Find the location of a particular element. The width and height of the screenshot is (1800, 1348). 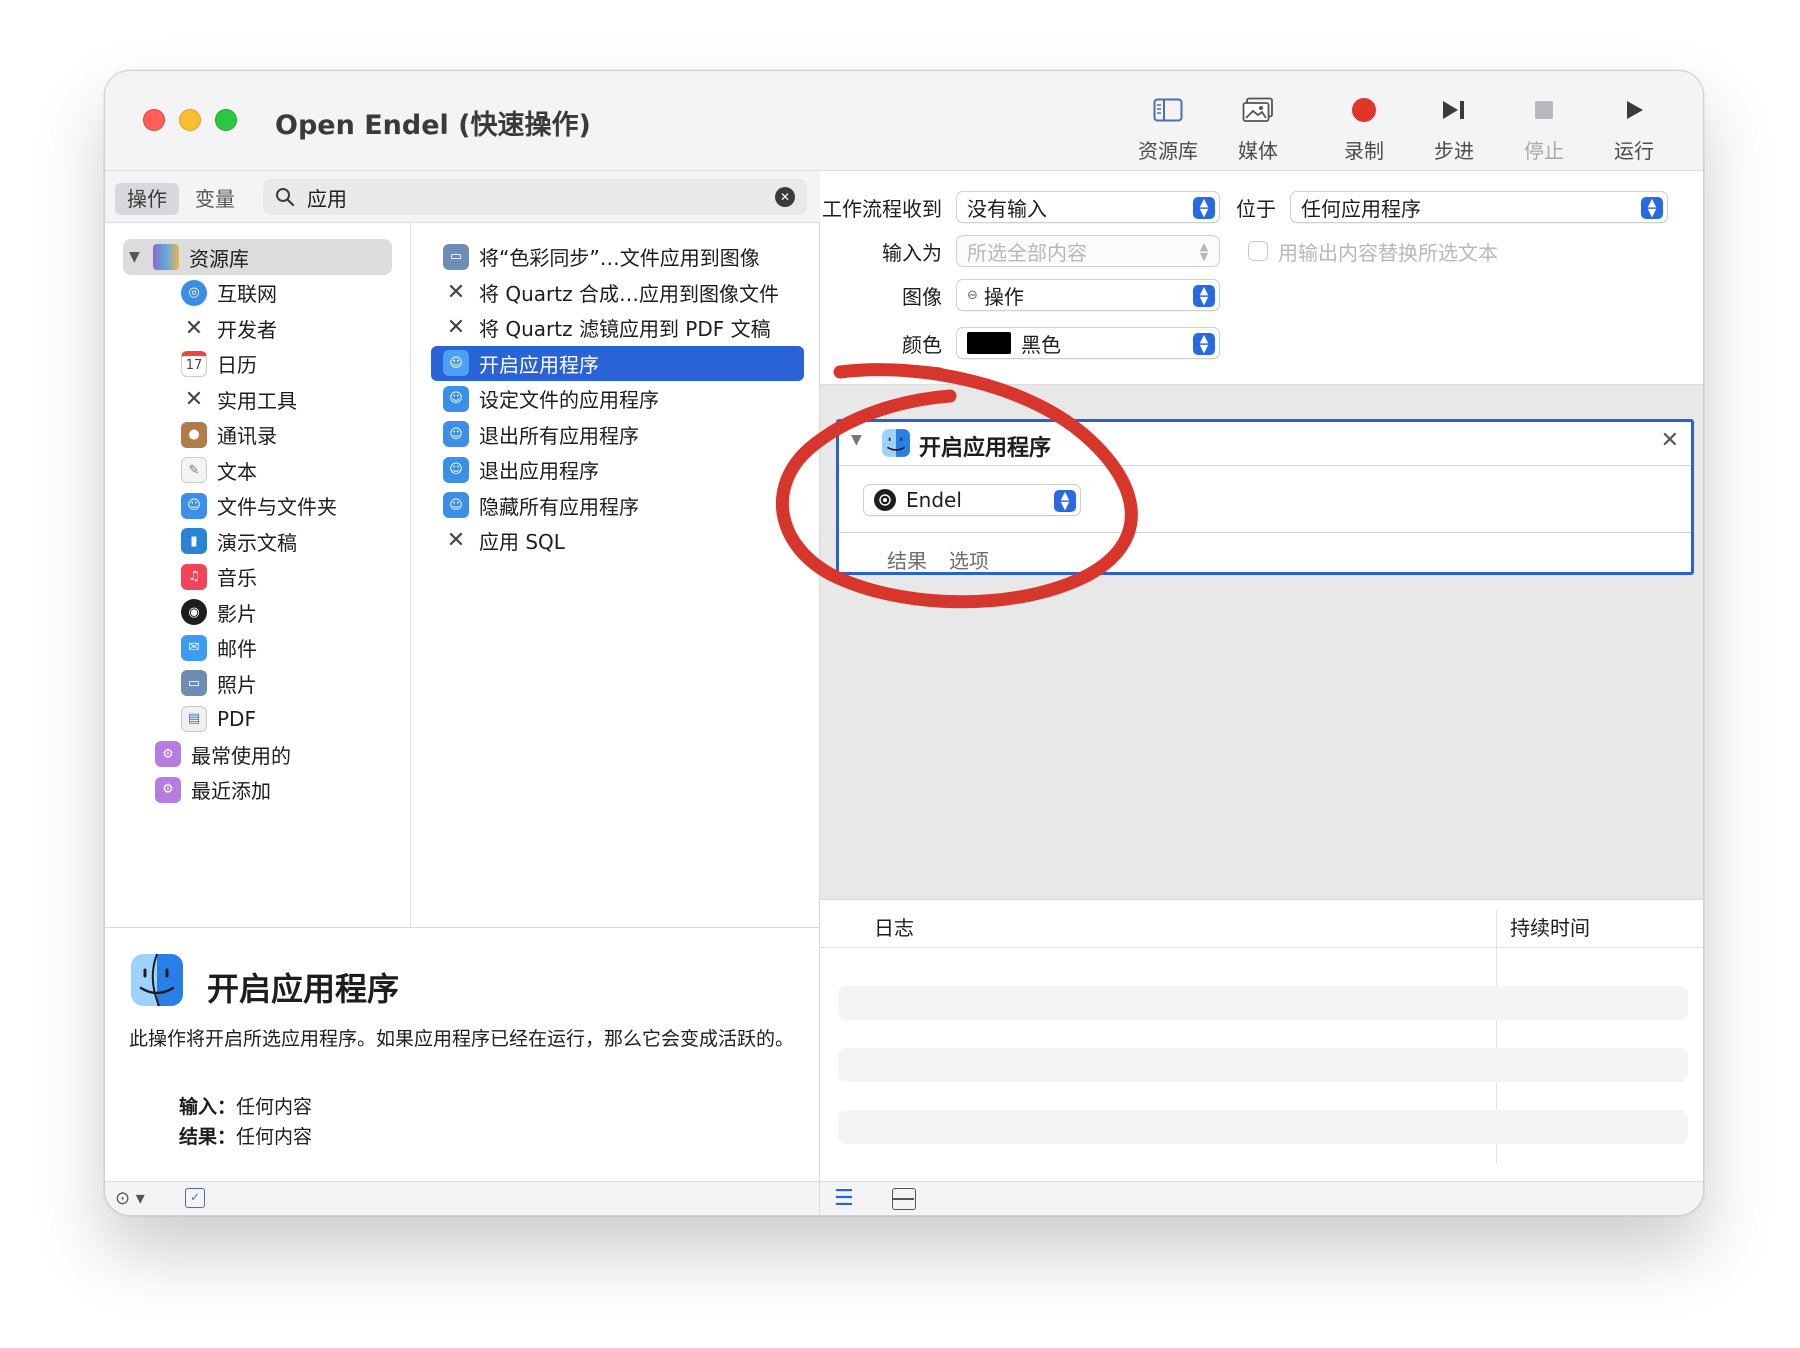

clear-search-icon: ✕ is located at coordinates (785, 197).